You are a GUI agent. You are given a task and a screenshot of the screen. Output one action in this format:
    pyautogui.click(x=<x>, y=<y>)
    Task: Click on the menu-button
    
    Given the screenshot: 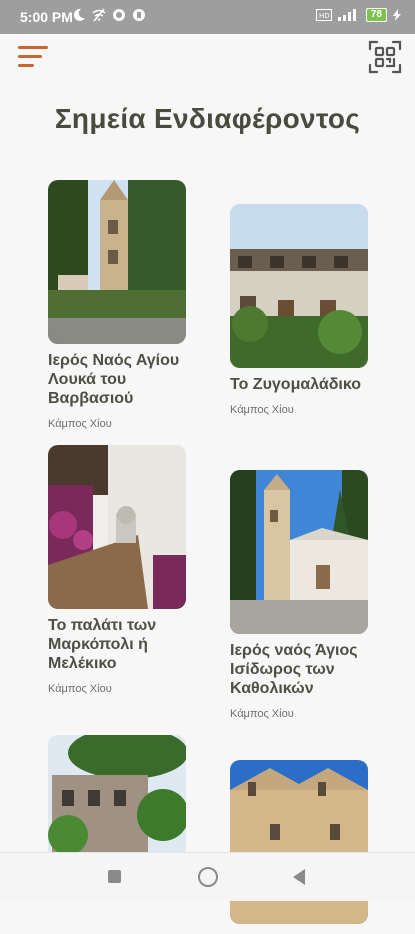 What is the action you would take?
    pyautogui.click(x=35, y=57)
    